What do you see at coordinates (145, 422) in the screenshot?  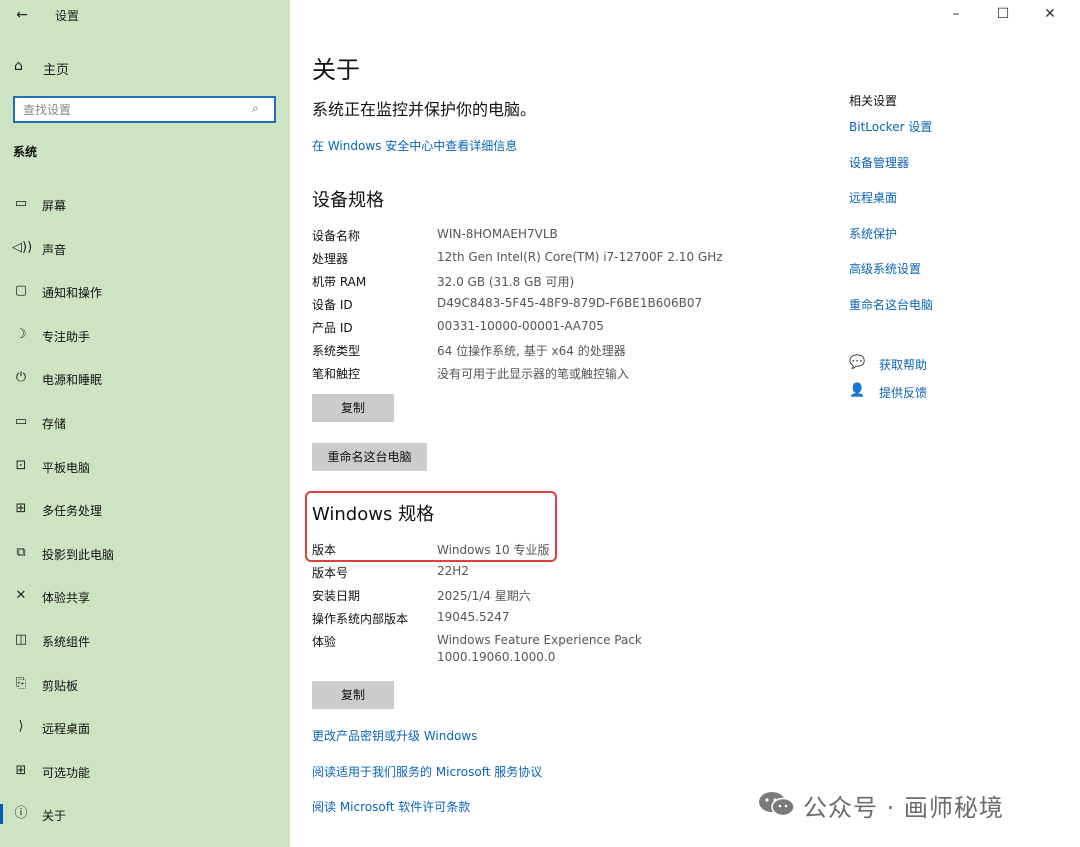 I see `sidebar-item-storage: ▭ 存储` at bounding box center [145, 422].